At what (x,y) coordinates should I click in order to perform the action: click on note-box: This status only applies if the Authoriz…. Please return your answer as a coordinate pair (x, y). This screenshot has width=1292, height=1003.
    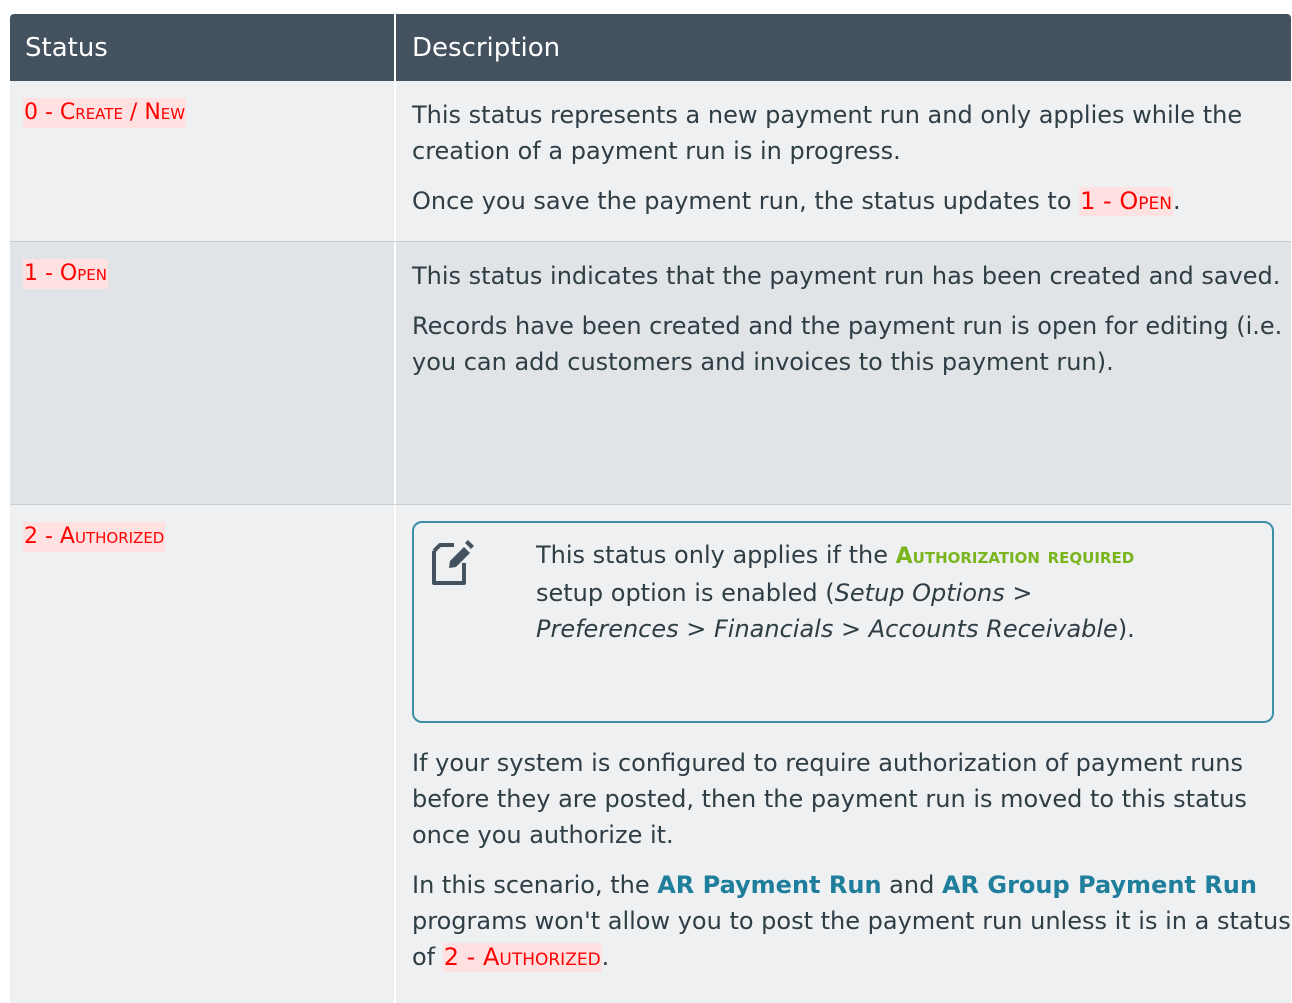
    Looking at the image, I should click on (843, 622).